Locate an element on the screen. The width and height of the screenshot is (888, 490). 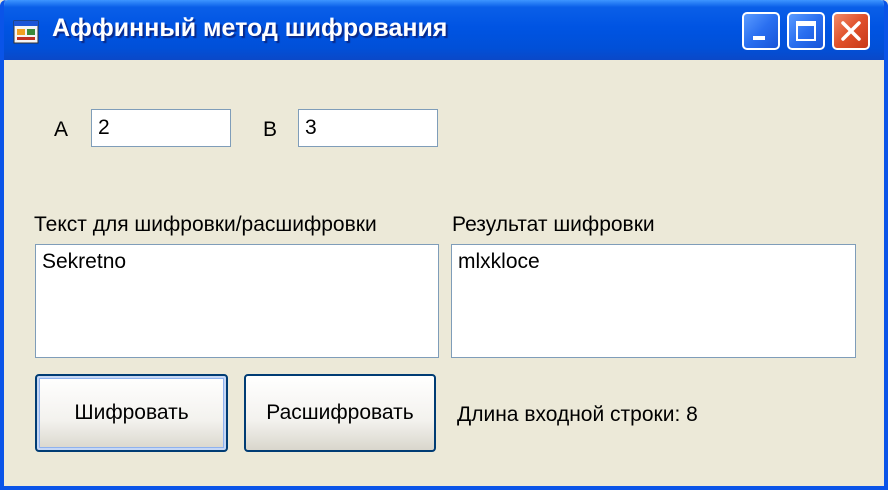
title-bar: Аффинный метод шифрования is located at coordinates (444, 30).